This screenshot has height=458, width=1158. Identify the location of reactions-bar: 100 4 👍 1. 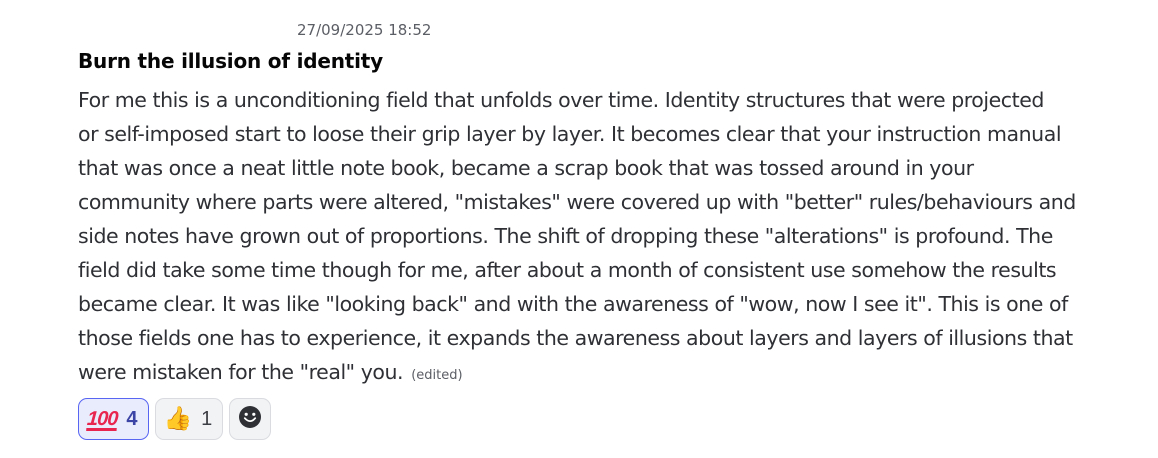
(175, 419).